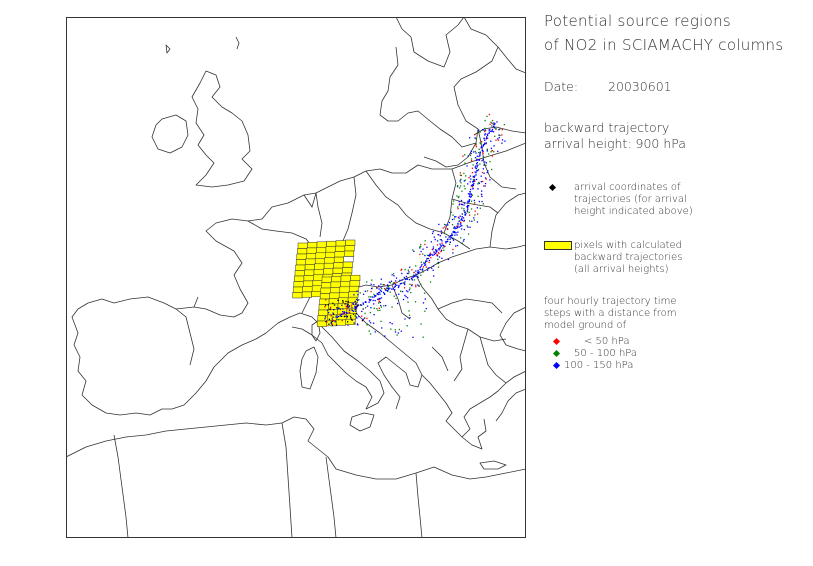 The width and height of the screenshot is (813, 566). I want to click on title-line-1: Potential source regions, so click(637, 21).